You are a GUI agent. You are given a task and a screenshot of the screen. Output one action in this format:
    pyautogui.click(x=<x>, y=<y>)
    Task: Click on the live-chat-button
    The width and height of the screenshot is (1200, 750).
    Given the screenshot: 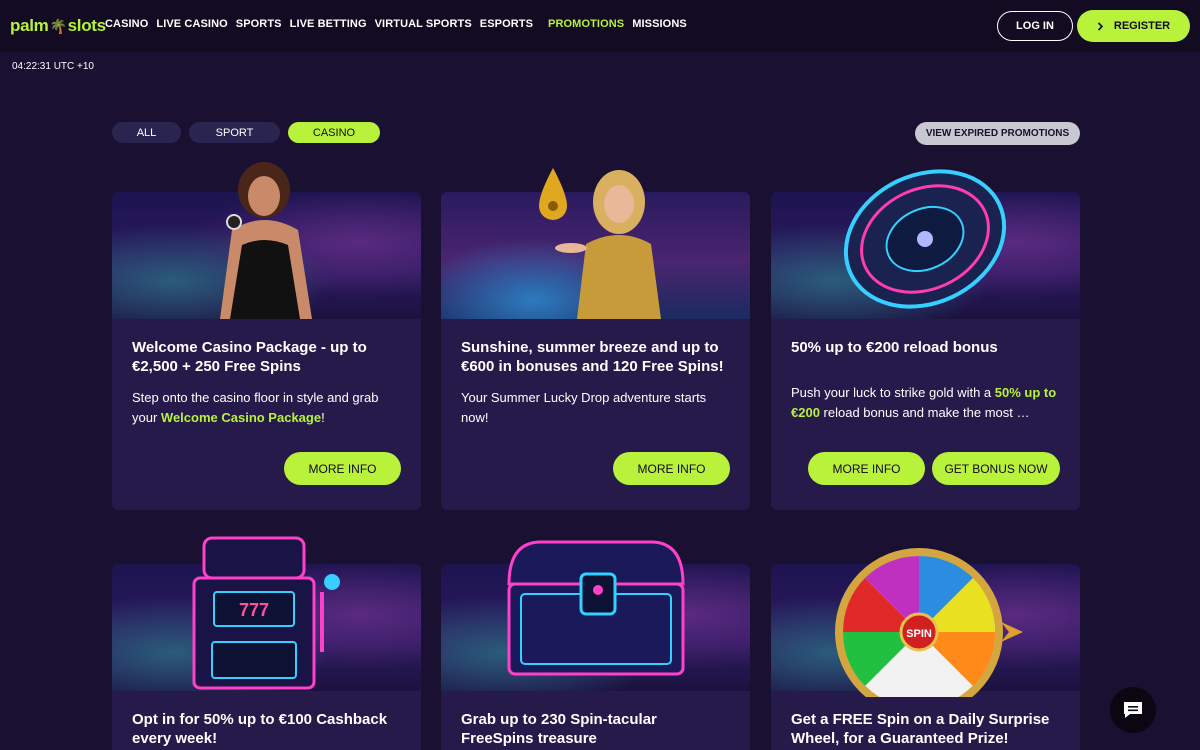 What is the action you would take?
    pyautogui.click(x=1133, y=710)
    